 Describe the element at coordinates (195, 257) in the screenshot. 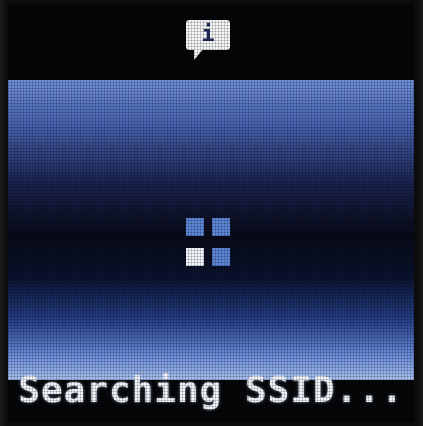

I see `spinner-cell-bottom-left-active` at that location.